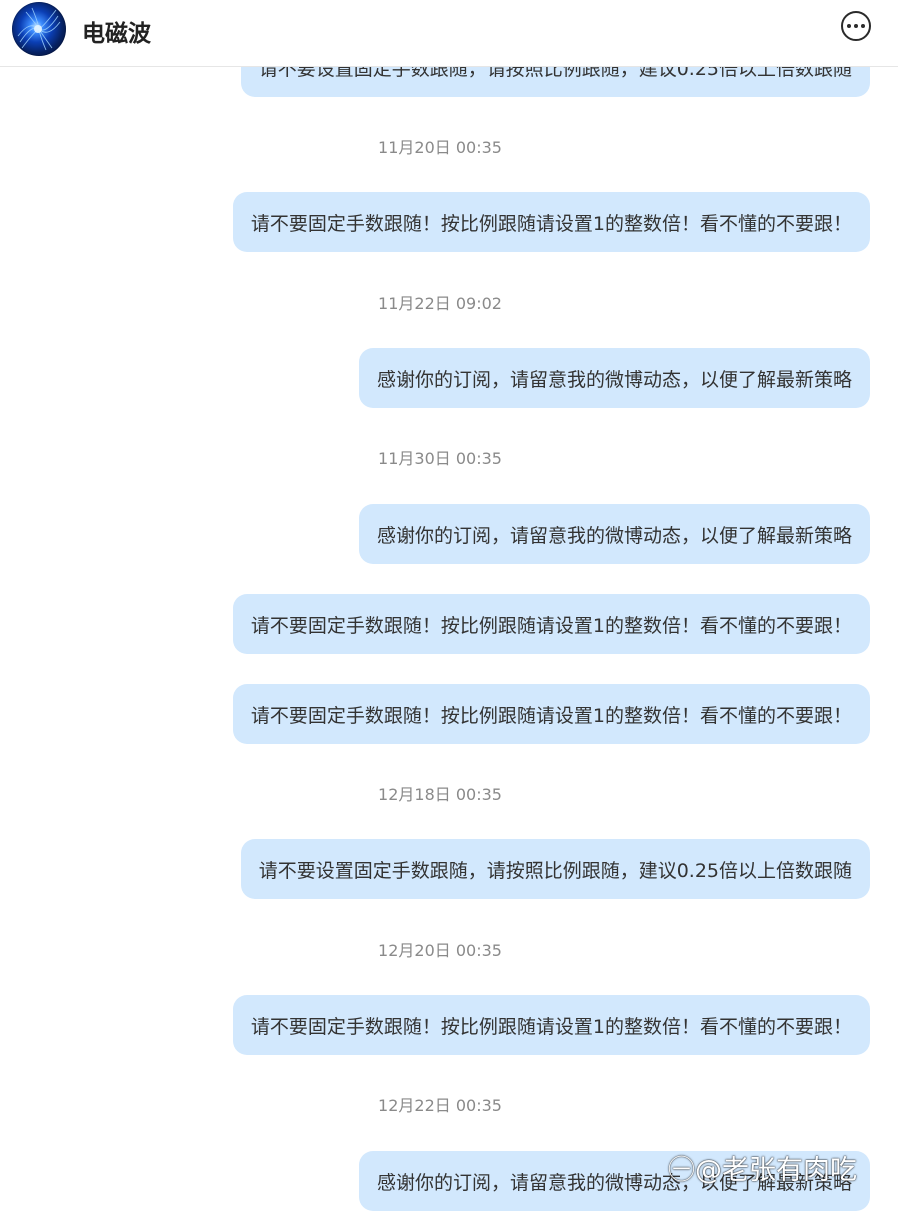 This screenshot has width=898, height=1224. I want to click on more-options-icon, so click(856, 26).